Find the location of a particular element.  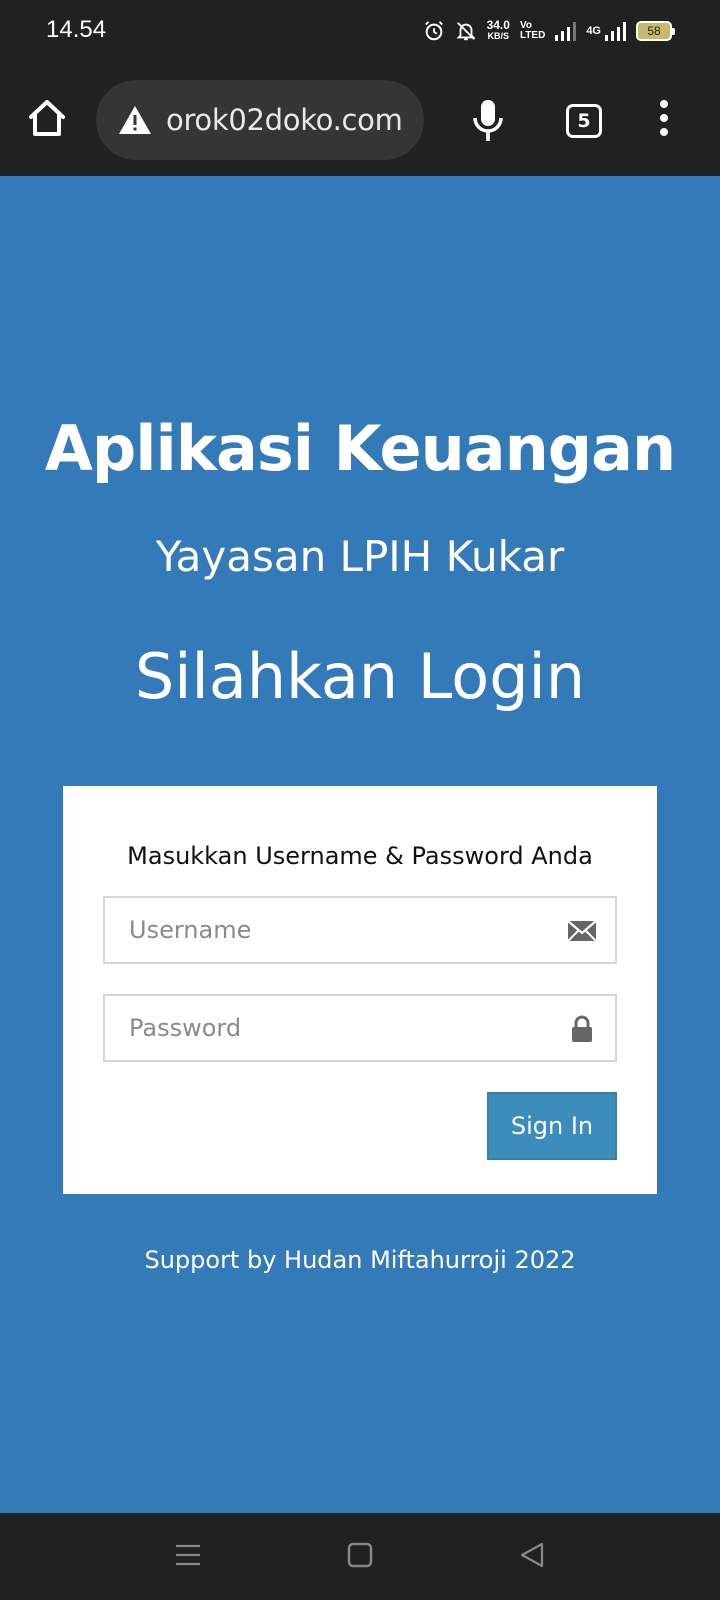

network-type: 4G is located at coordinates (593, 31).